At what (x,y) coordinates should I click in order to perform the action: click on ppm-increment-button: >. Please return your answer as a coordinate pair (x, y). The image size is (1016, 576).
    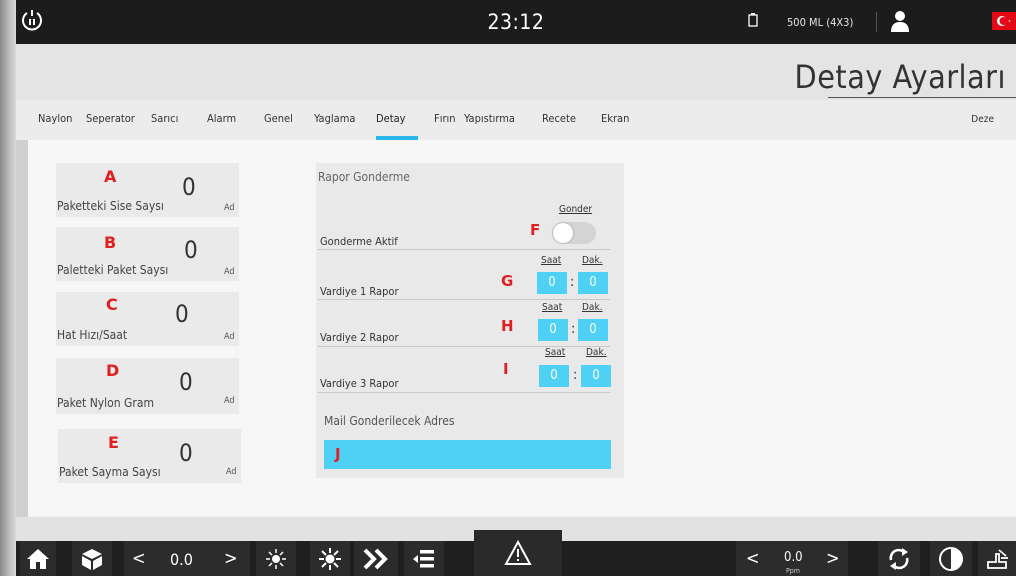
    Looking at the image, I should click on (833, 558).